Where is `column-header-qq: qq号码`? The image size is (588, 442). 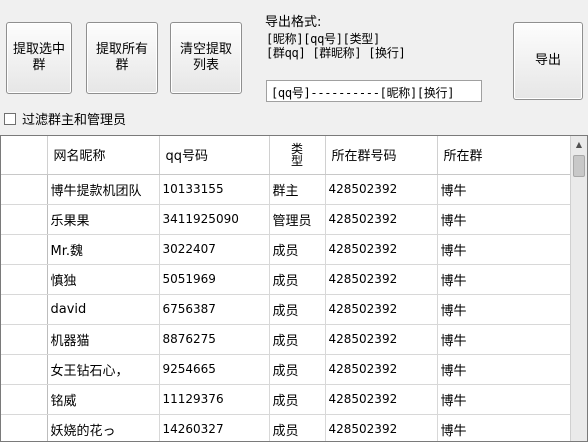
column-header-qq: qq号码 is located at coordinates (214, 155).